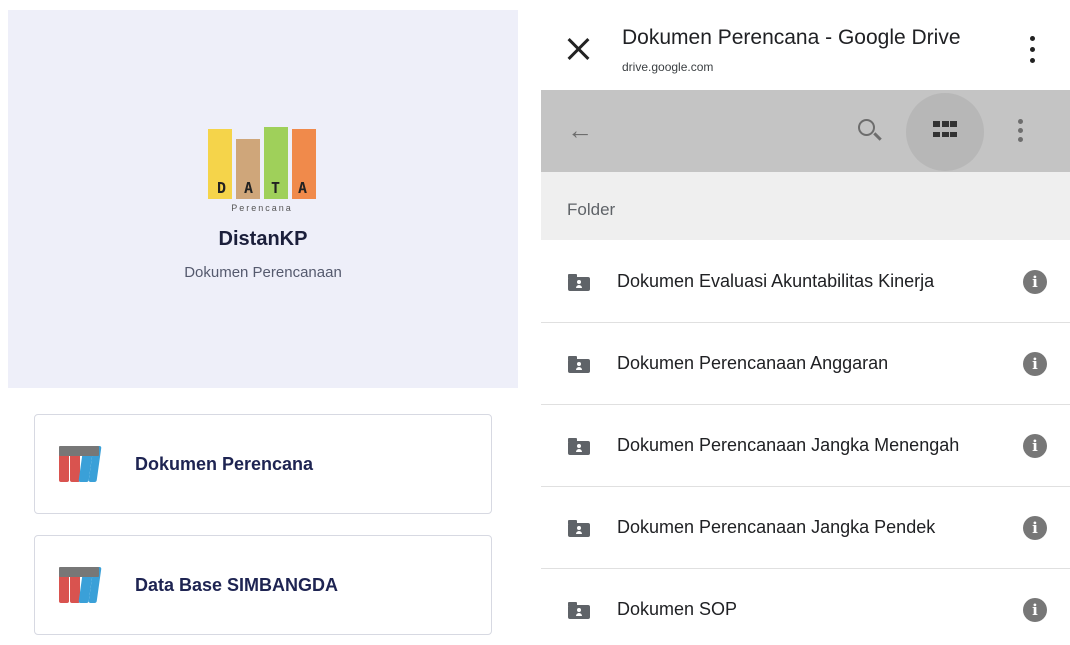 The width and height of the screenshot is (1070, 645). What do you see at coordinates (776, 281) in the screenshot?
I see `folder-name: Dokumen Evaluasi Akuntabilitas Kinerja` at bounding box center [776, 281].